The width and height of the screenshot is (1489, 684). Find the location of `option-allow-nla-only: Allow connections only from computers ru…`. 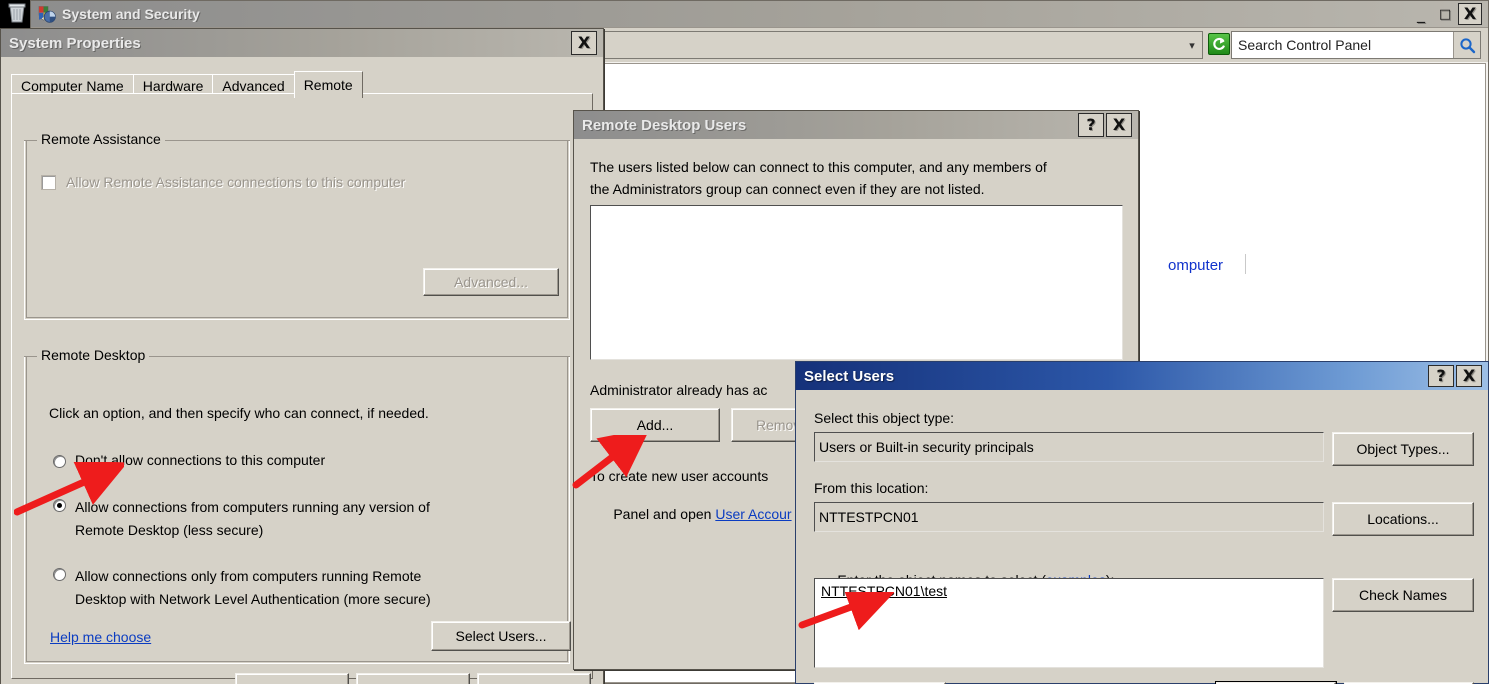

option-allow-nla-only: Allow connections only from computers ru… is located at coordinates (242, 588).